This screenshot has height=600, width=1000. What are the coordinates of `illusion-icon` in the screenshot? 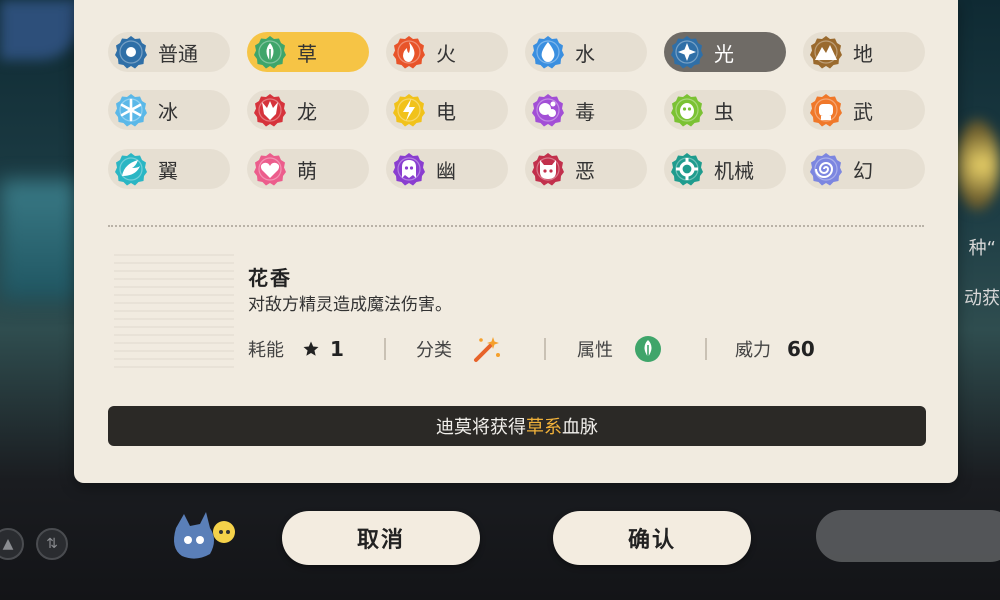 It's located at (826, 169).